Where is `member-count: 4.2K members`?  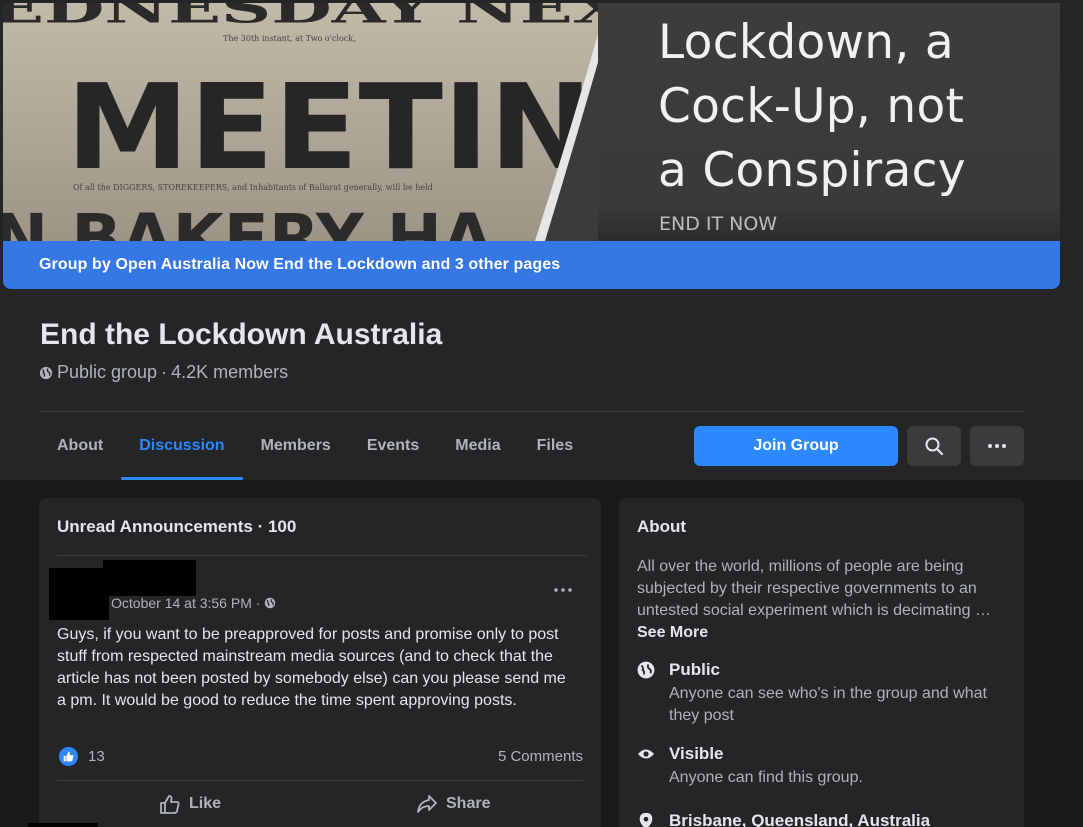 member-count: 4.2K members is located at coordinates (229, 372).